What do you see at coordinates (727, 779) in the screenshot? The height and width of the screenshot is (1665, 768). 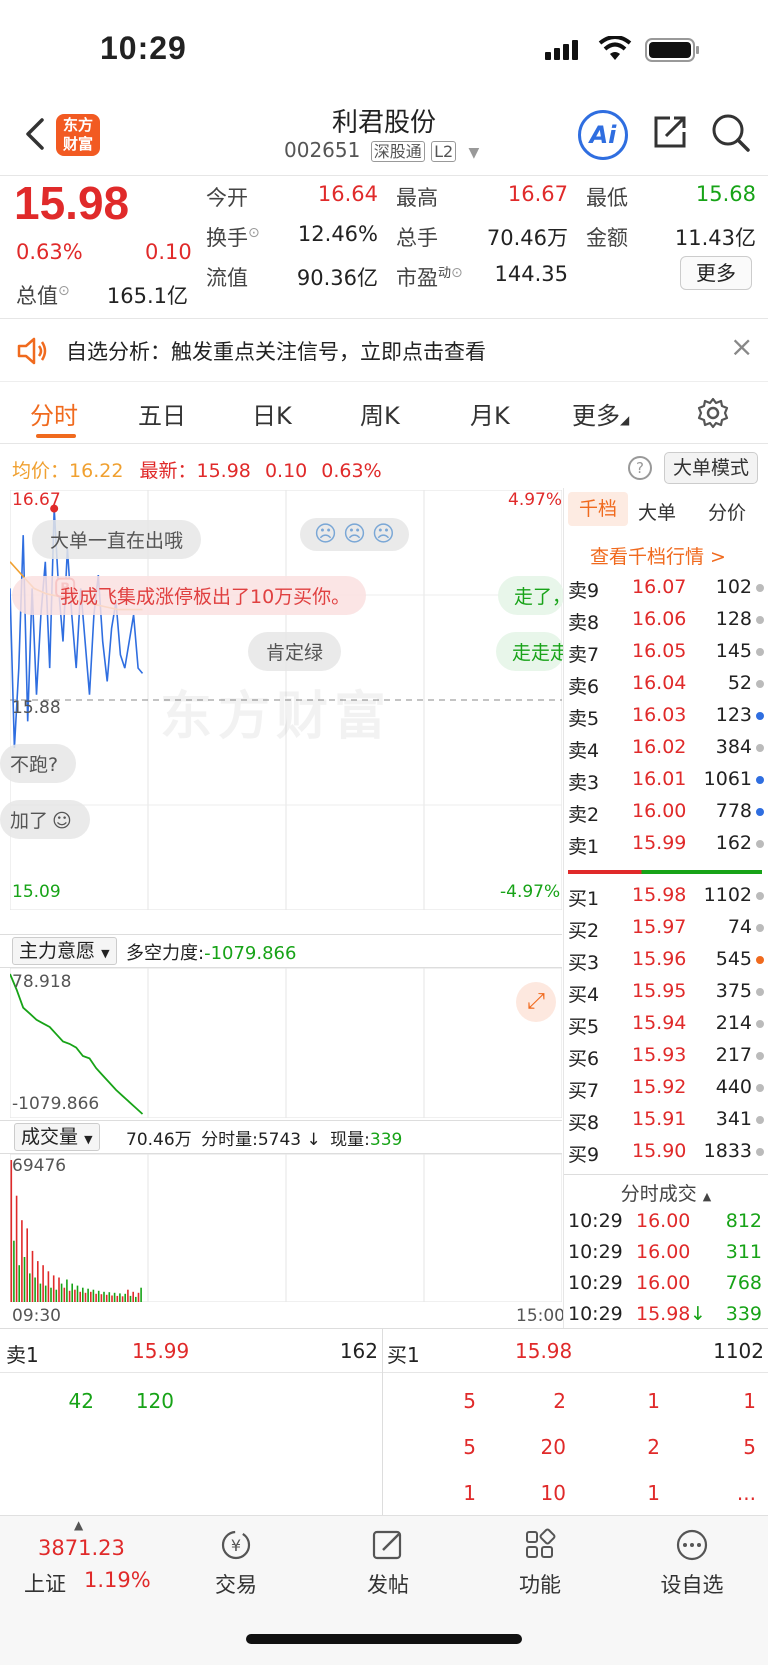 I see `level-volume: 1061` at bounding box center [727, 779].